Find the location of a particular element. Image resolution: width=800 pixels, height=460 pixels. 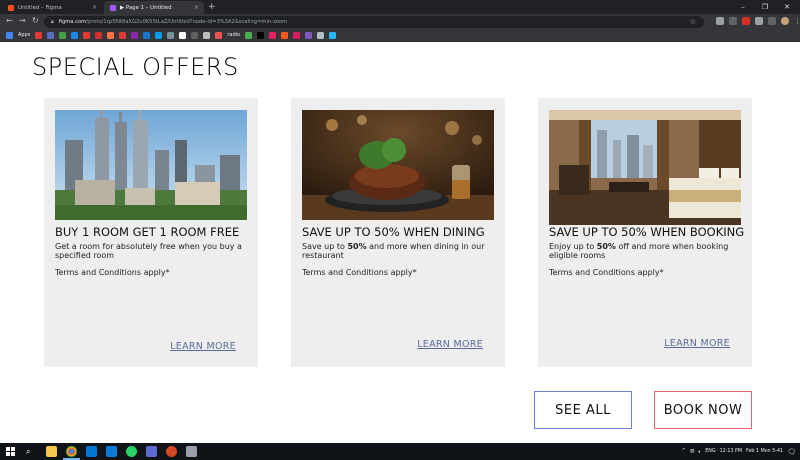

network-icon: ▥ is located at coordinates (692, 451).